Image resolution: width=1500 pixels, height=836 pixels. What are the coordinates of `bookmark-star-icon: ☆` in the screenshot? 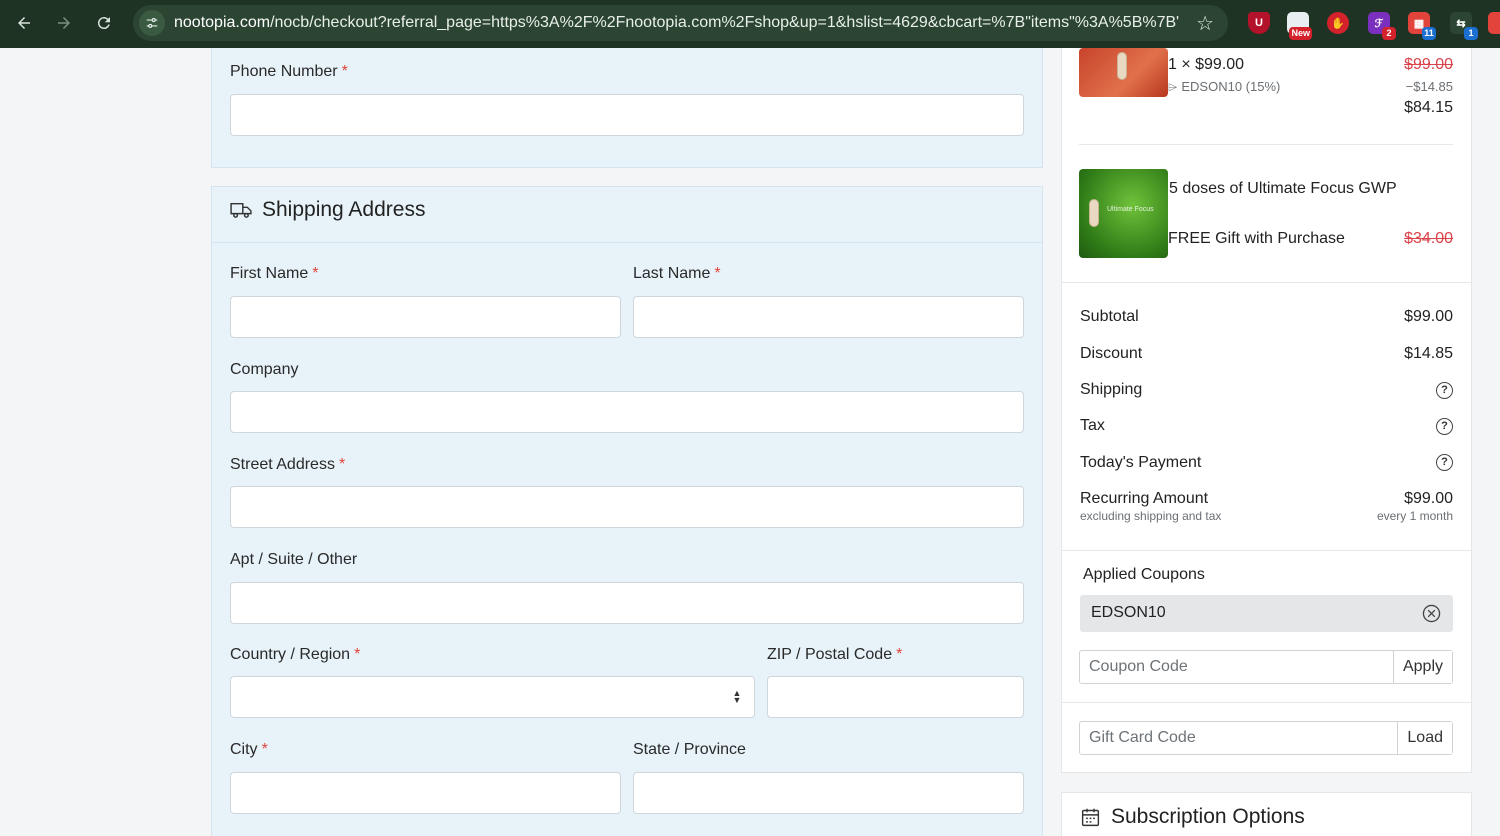 It's located at (1205, 23).